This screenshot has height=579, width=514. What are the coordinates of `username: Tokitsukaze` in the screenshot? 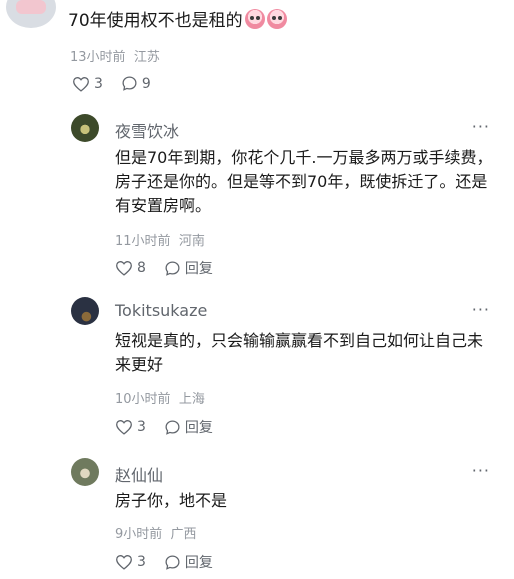 It's located at (161, 310).